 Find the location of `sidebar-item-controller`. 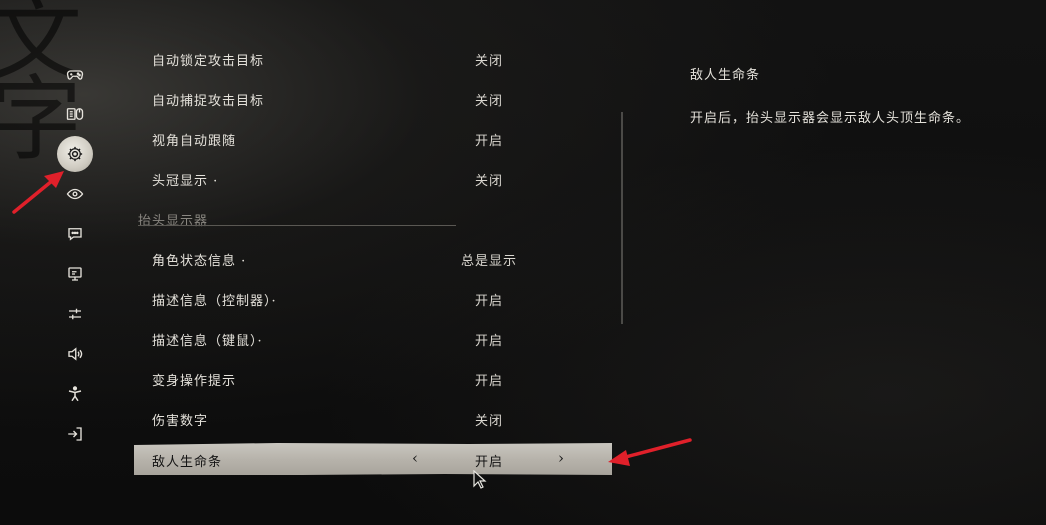

sidebar-item-controller is located at coordinates (75, 74).